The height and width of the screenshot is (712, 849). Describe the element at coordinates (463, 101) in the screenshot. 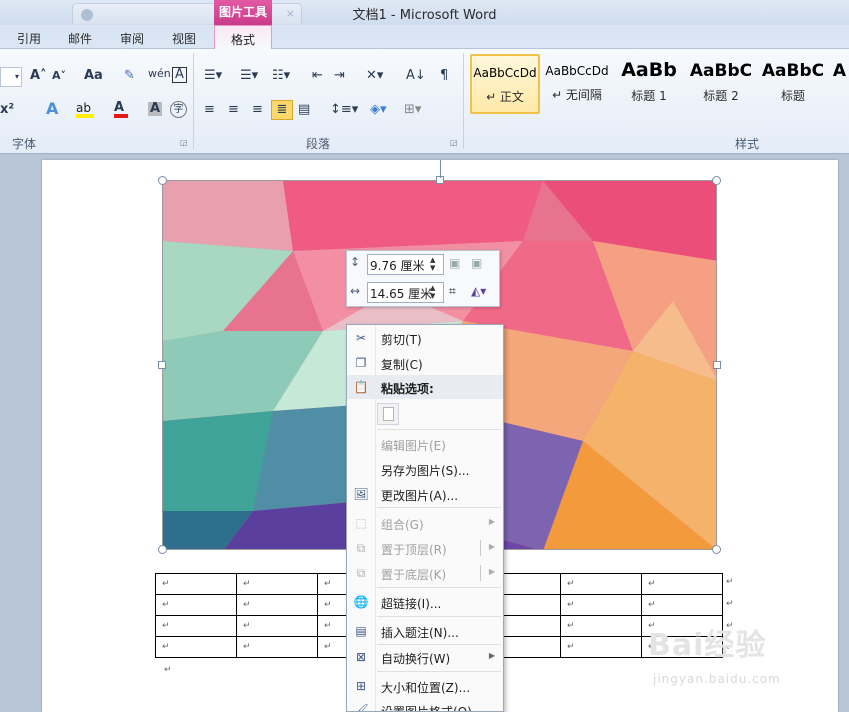

I see `group-separator` at that location.